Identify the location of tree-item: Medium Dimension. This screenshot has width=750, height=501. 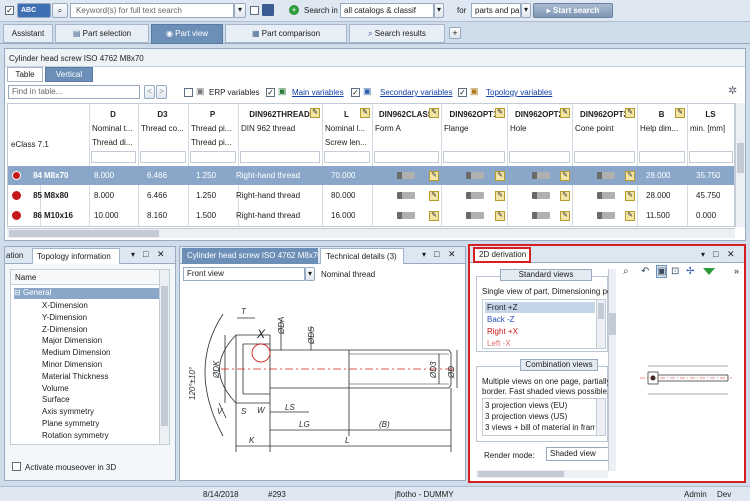
(76, 352).